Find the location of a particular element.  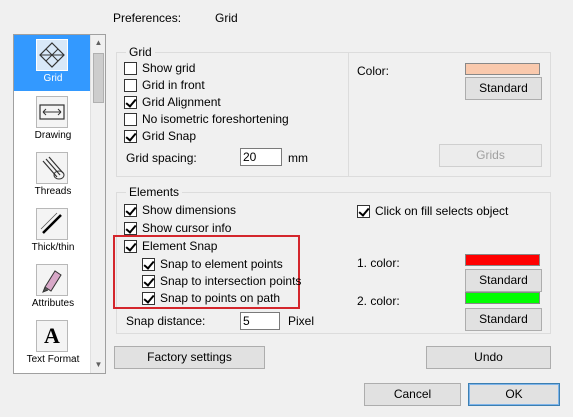

undo-button: Undo is located at coordinates (488, 357).